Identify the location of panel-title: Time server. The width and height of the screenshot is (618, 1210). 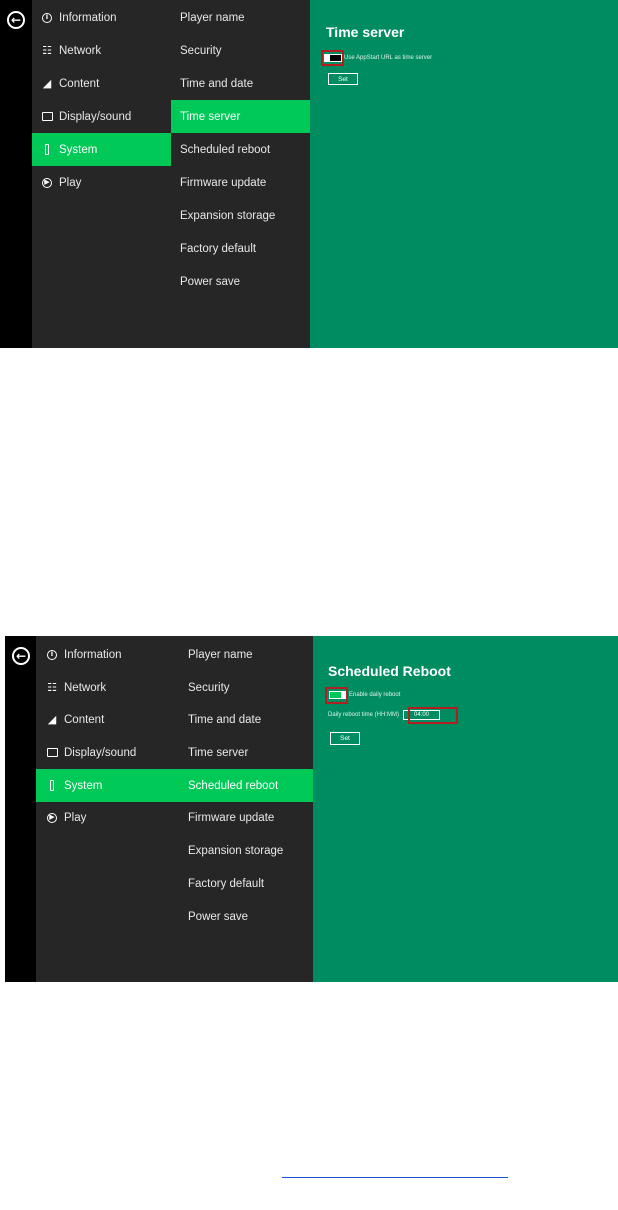
(365, 32).